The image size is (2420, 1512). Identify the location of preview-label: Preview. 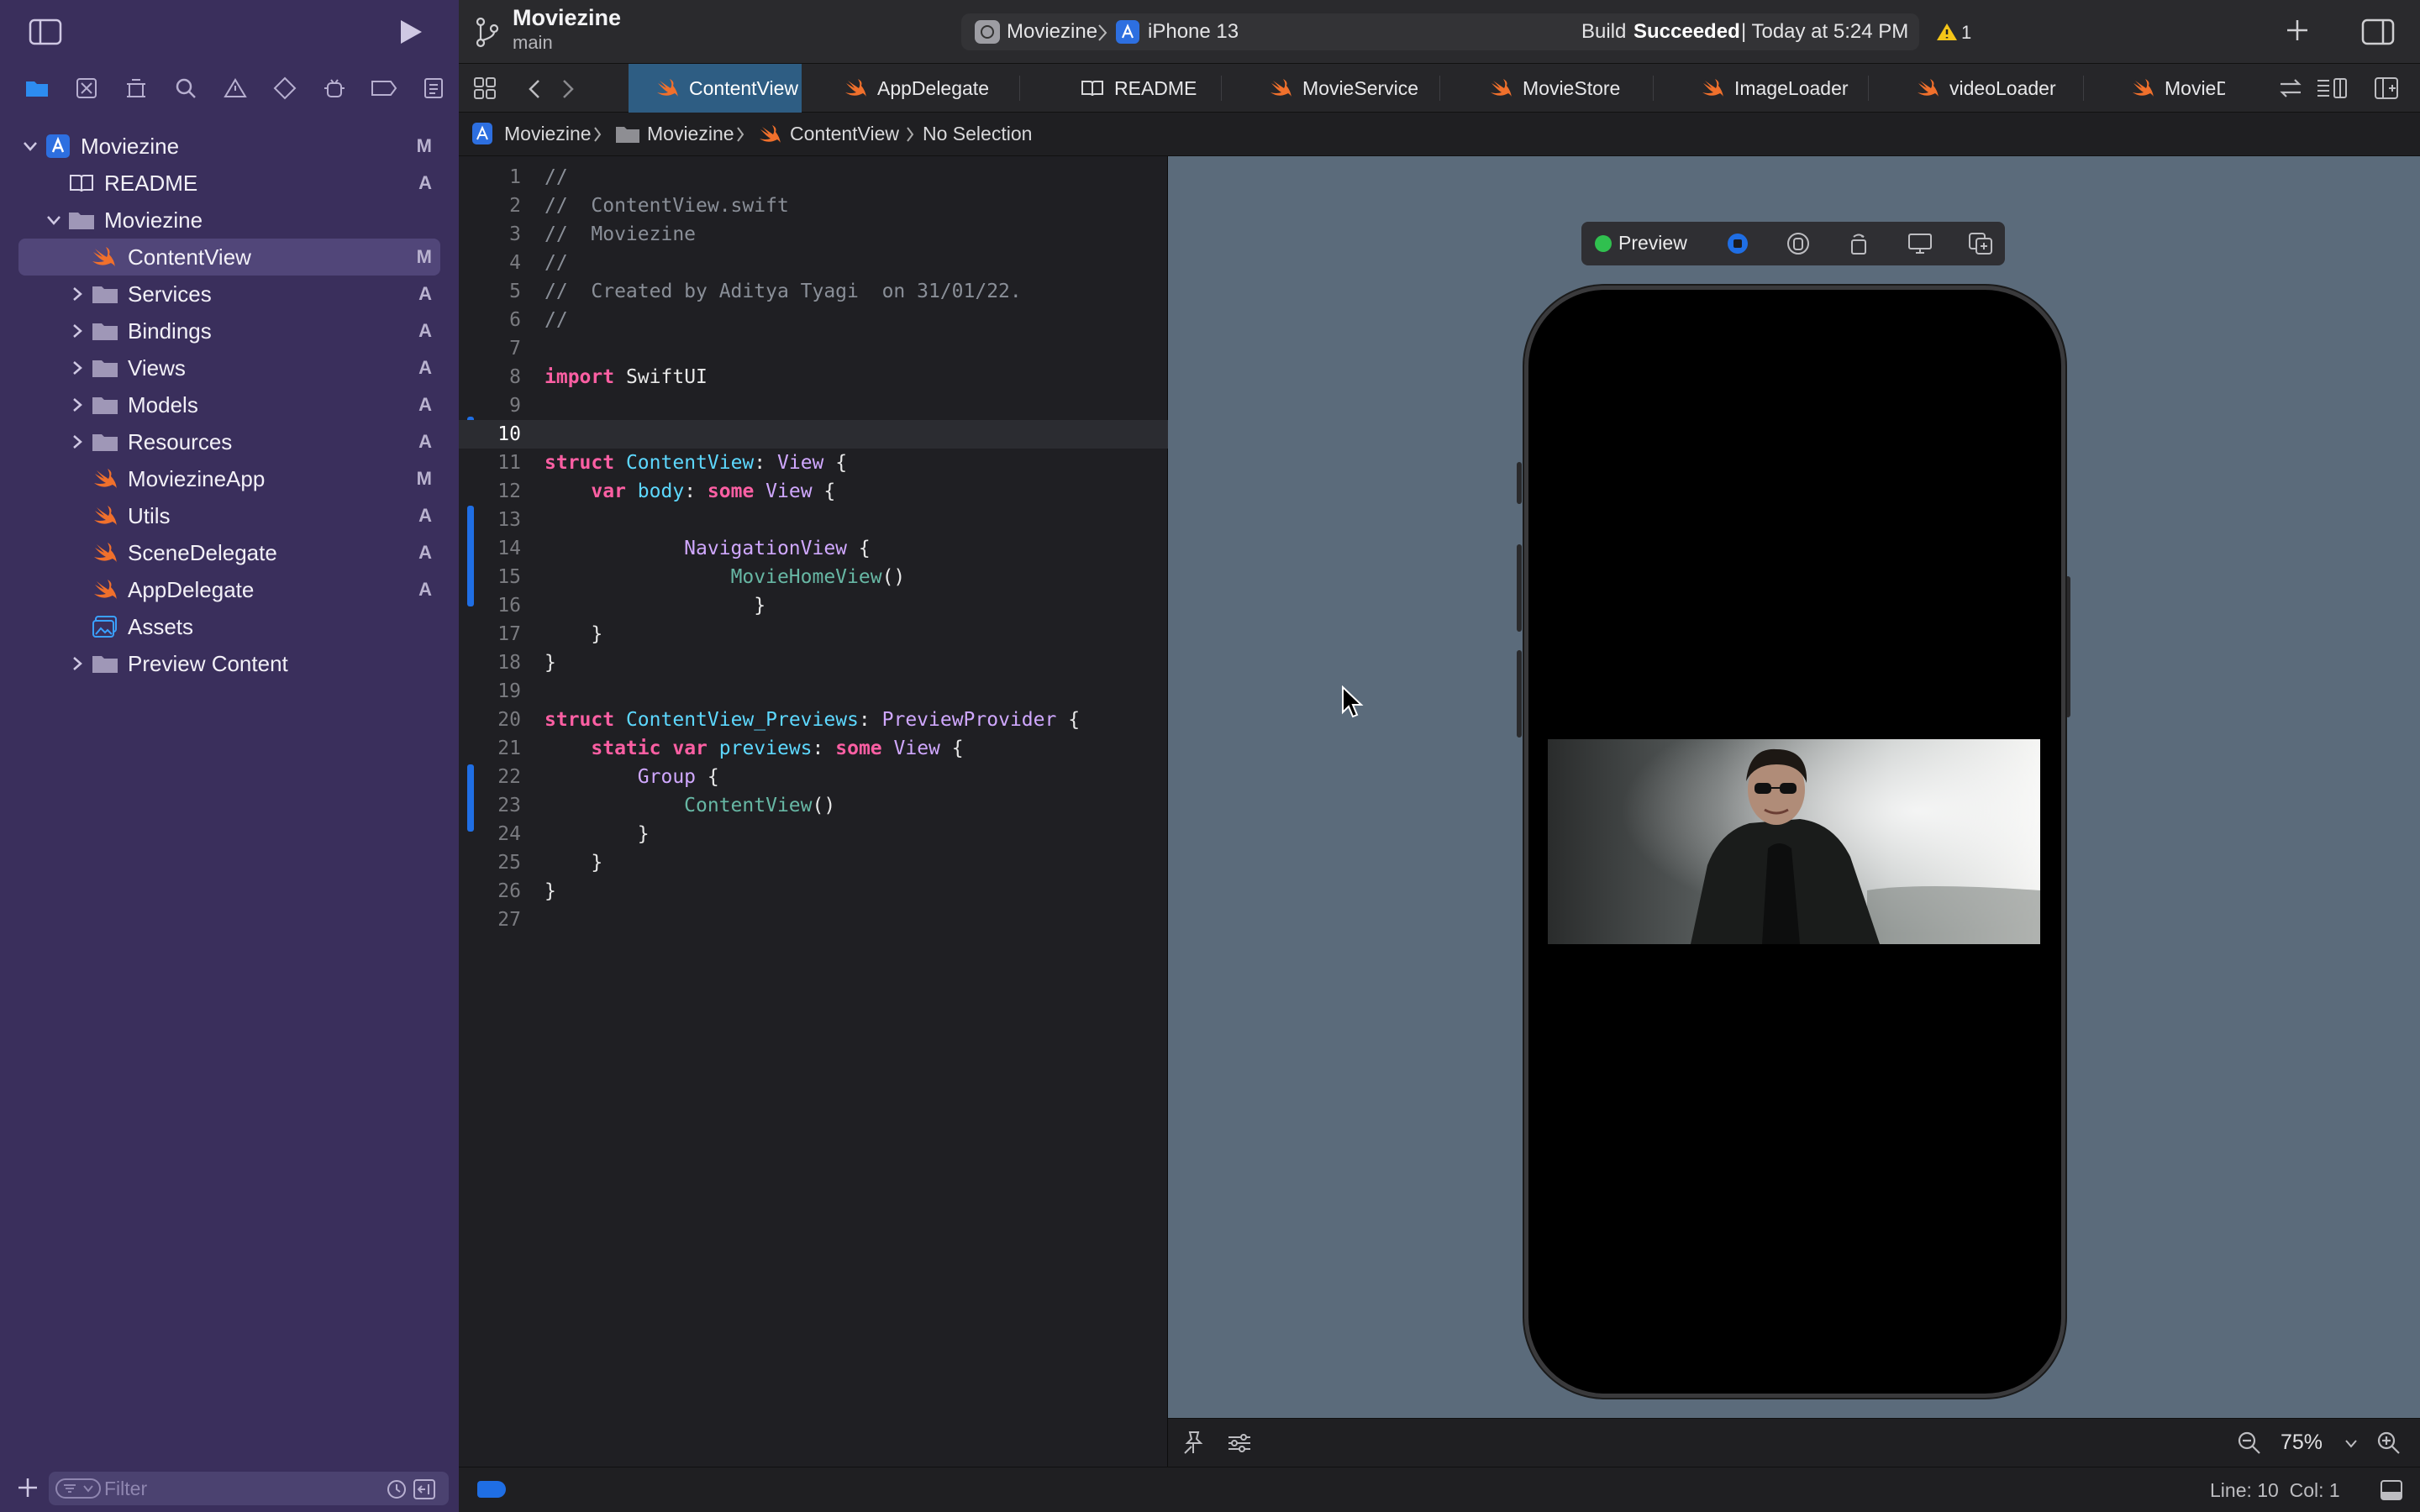
(1652, 243).